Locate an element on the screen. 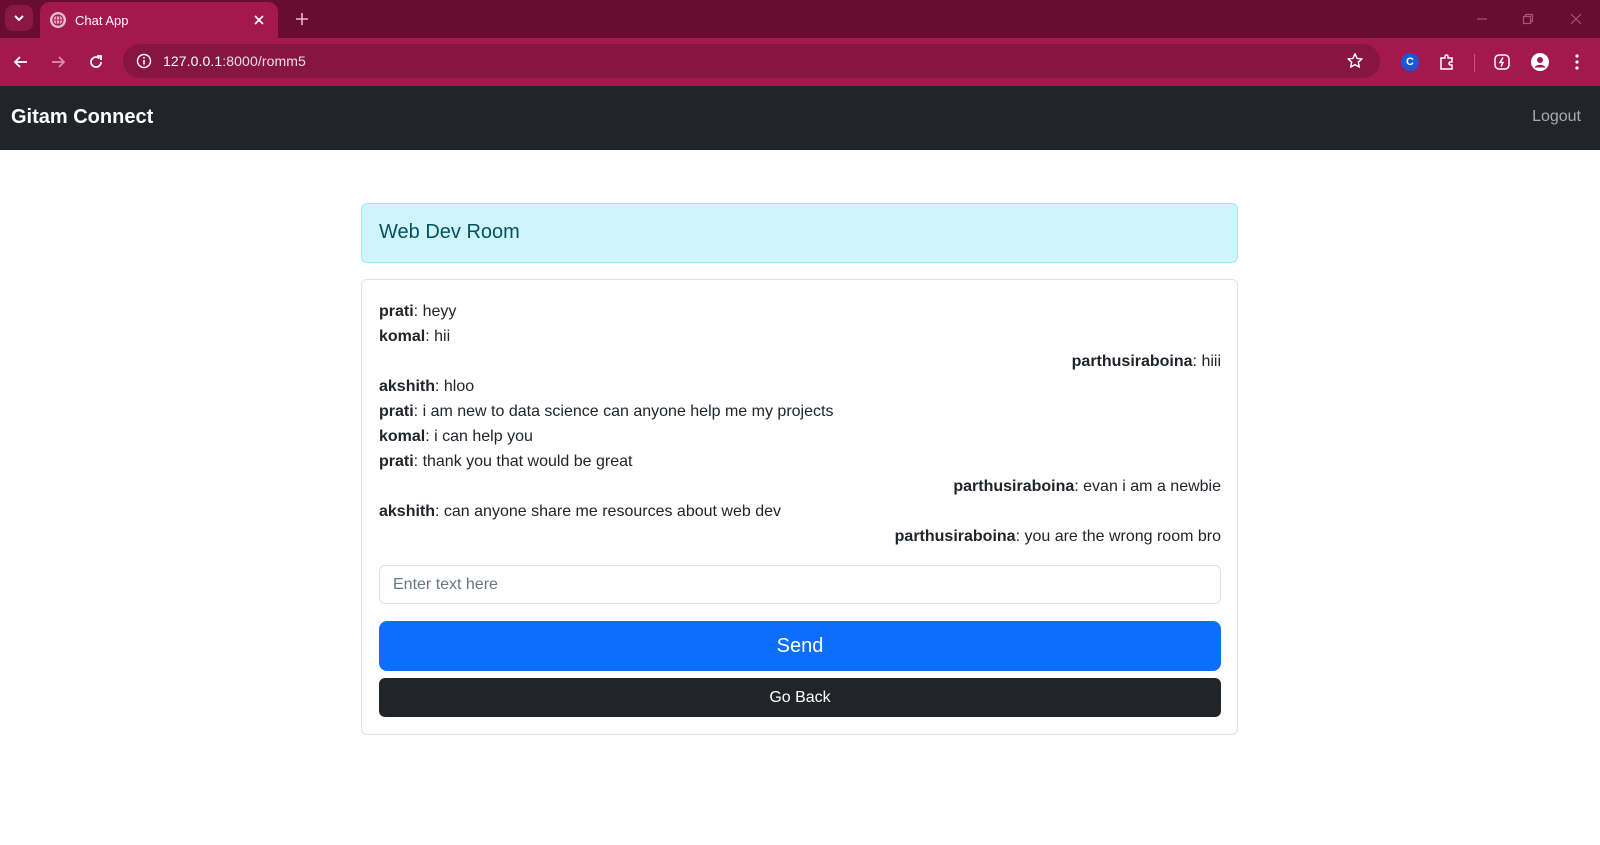  new-tab-button is located at coordinates (302, 19).